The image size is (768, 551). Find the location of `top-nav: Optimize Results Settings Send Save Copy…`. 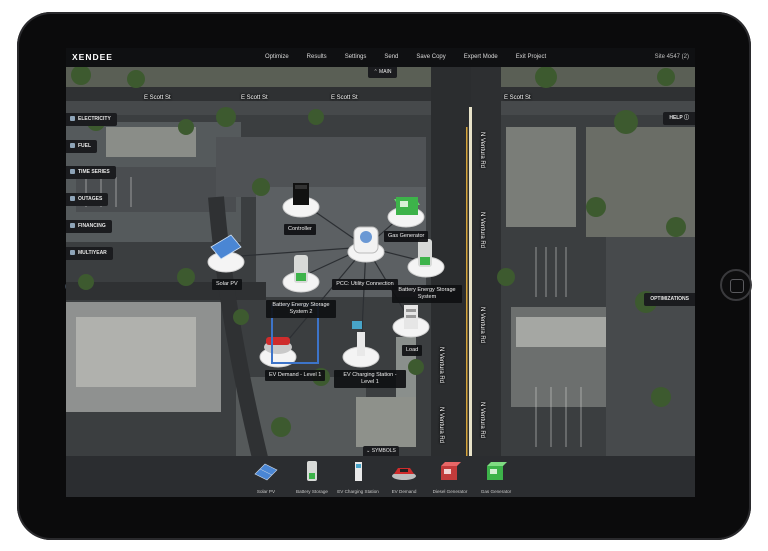

top-nav: Optimize Results Settings Send Save Copy… is located at coordinates (405, 57).